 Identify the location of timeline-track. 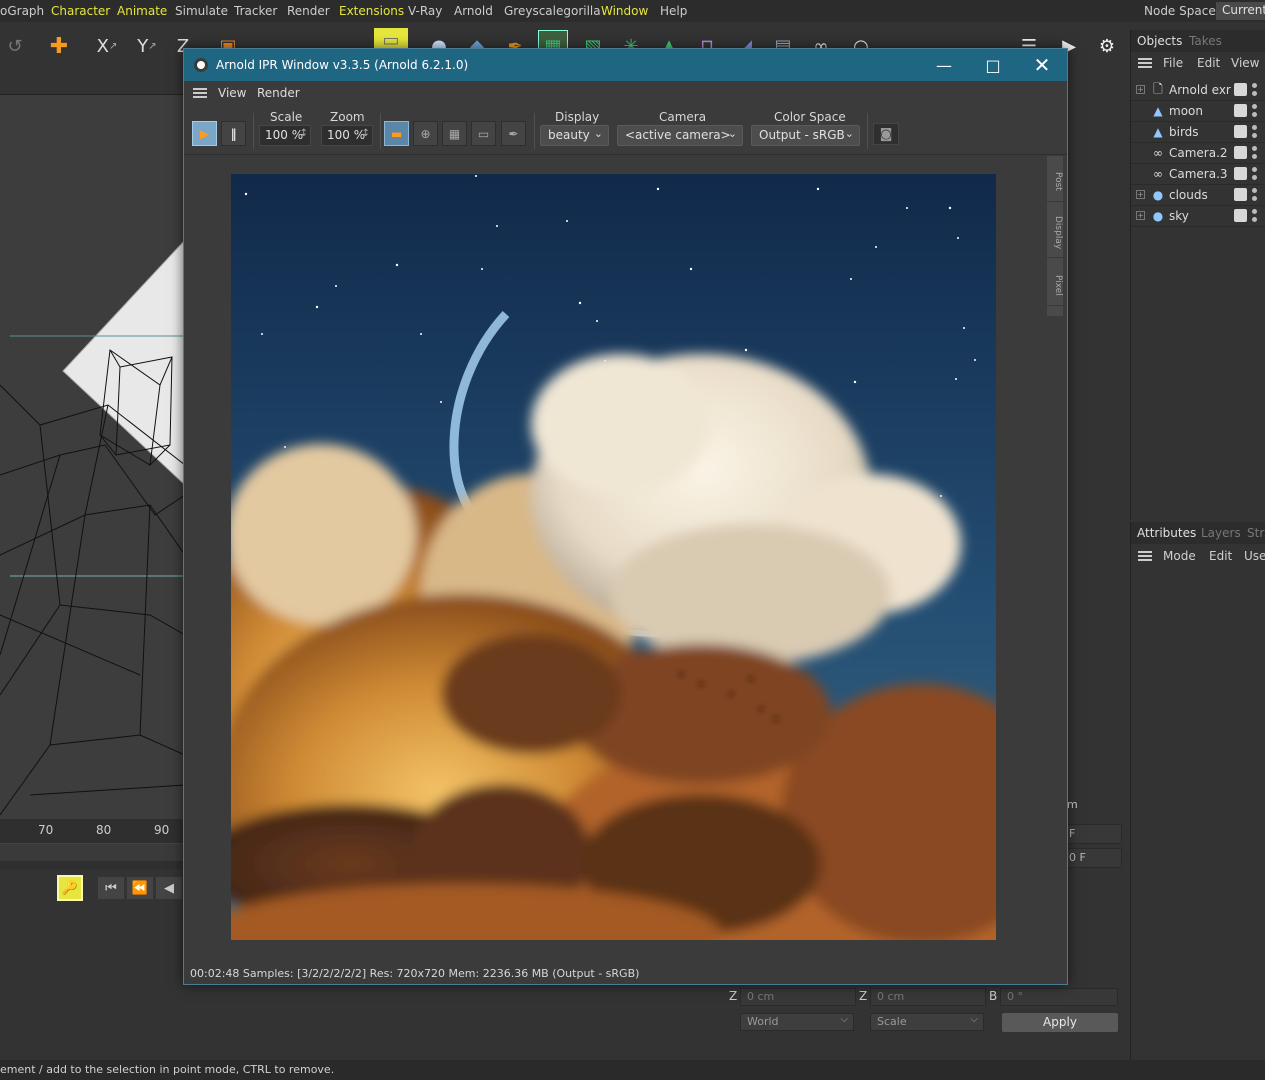
(92, 852).